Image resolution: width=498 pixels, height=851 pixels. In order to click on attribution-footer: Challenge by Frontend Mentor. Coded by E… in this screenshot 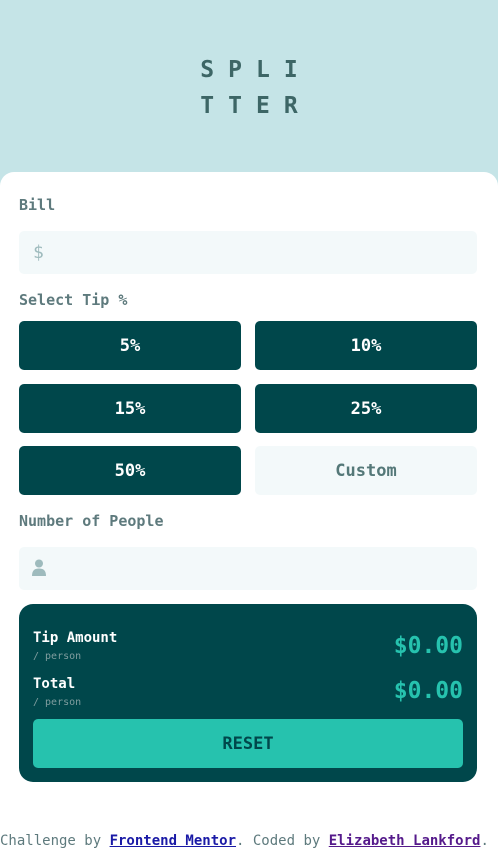, I will do `click(249, 841)`.